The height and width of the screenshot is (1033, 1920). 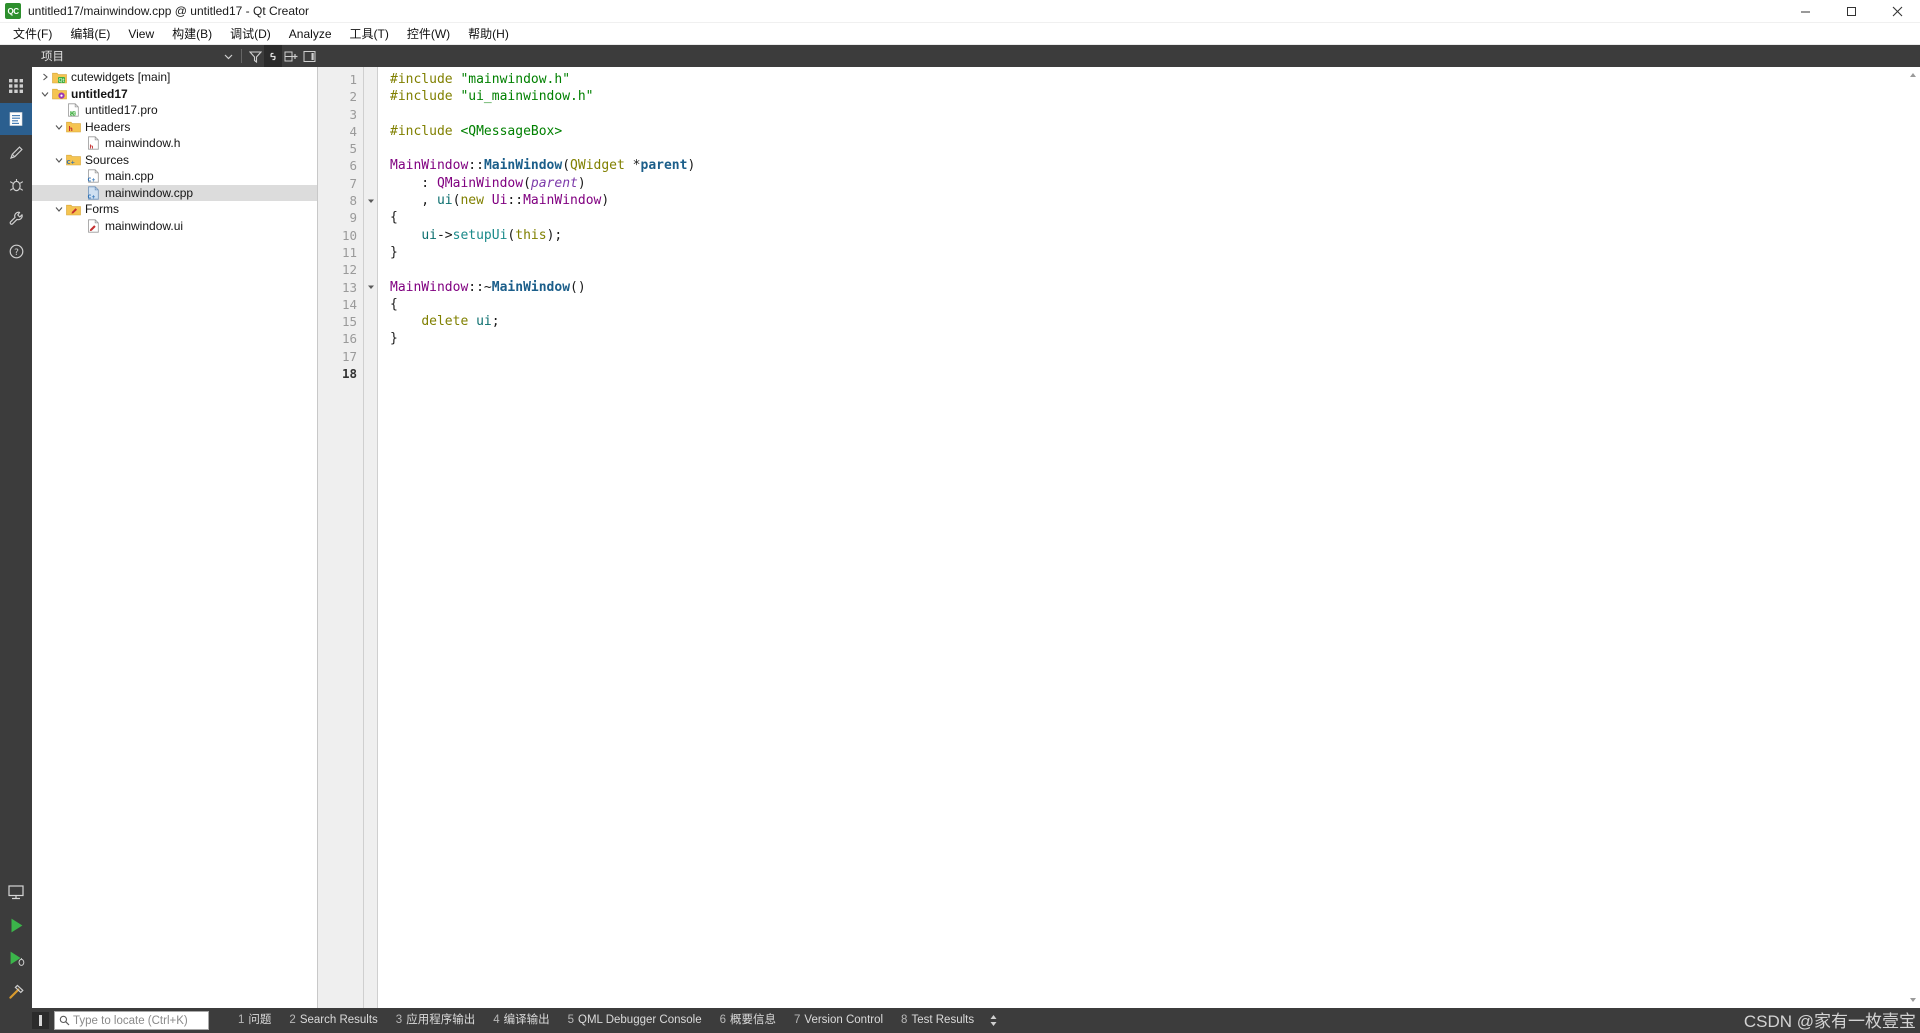 I want to click on code-token: delete, so click(x=445, y=322).